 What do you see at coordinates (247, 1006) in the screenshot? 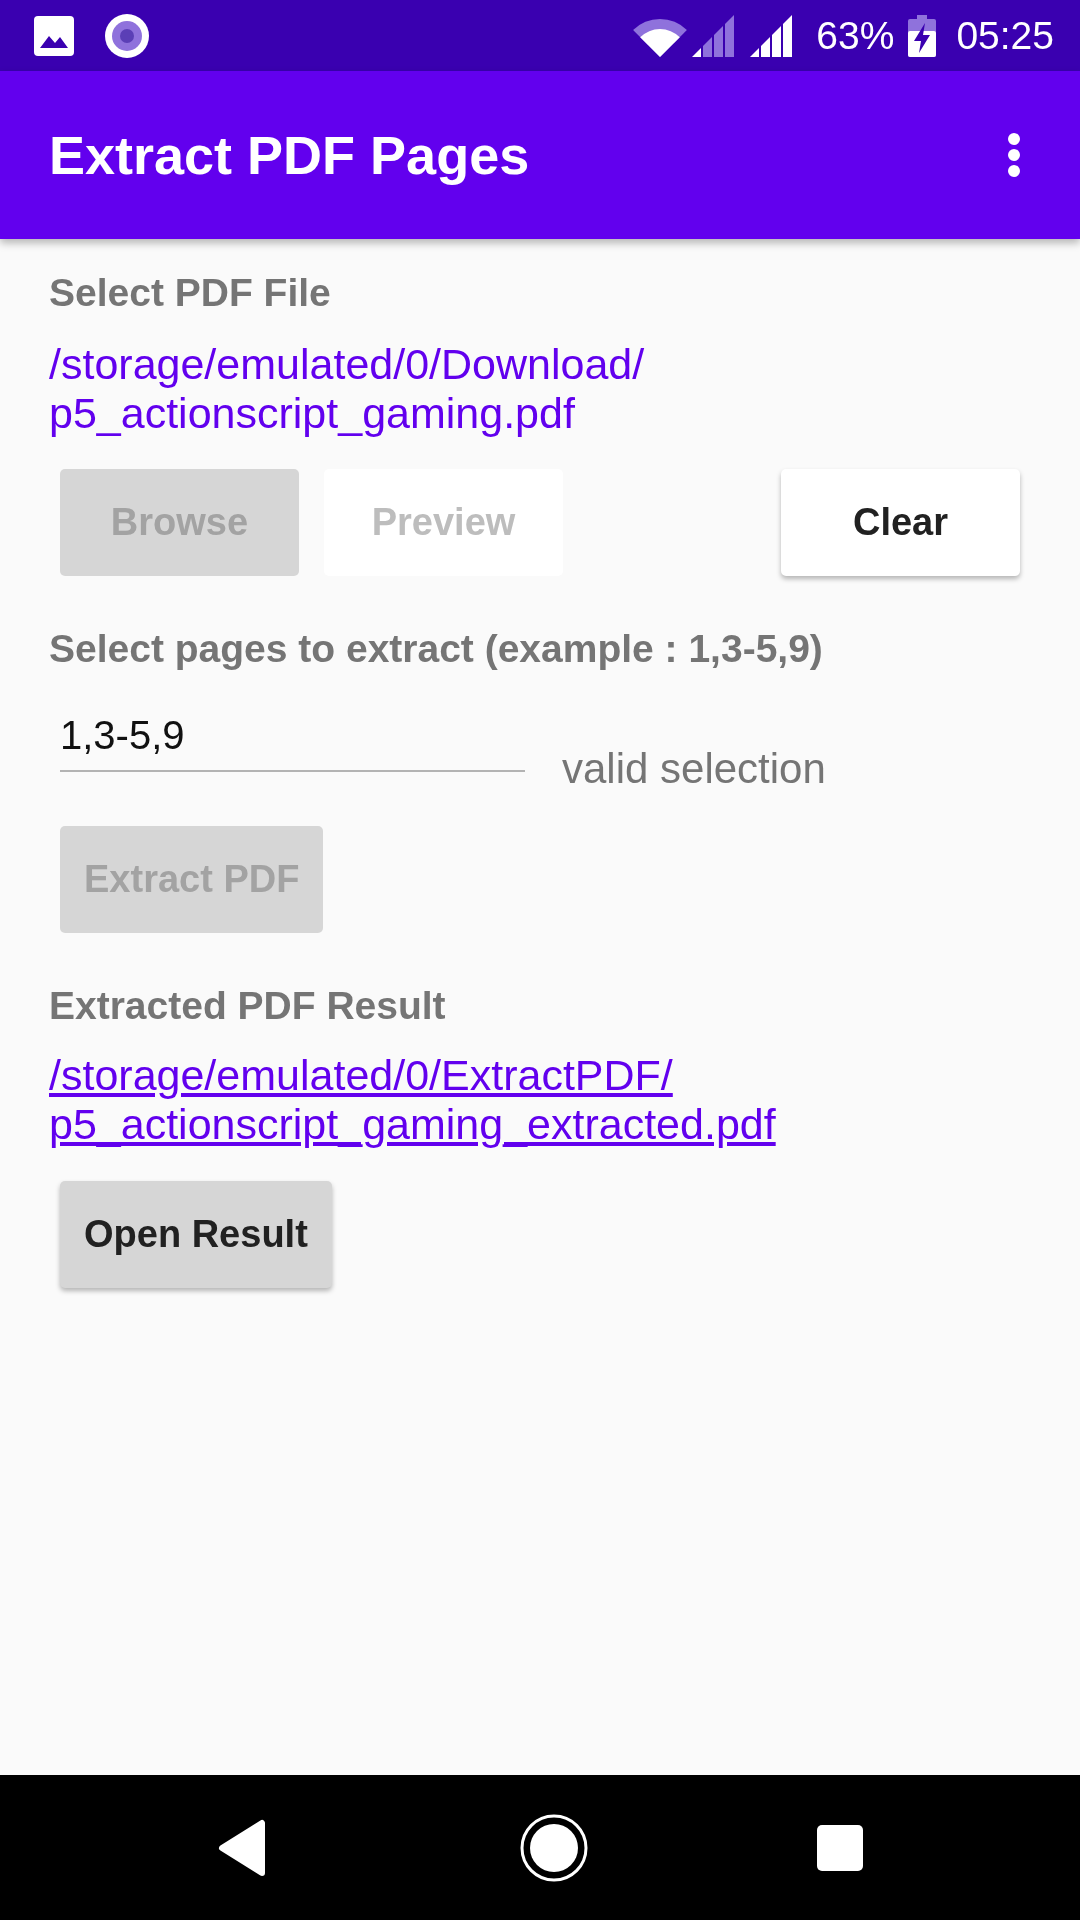
I see `section-label: Extracted PDF Result` at bounding box center [247, 1006].